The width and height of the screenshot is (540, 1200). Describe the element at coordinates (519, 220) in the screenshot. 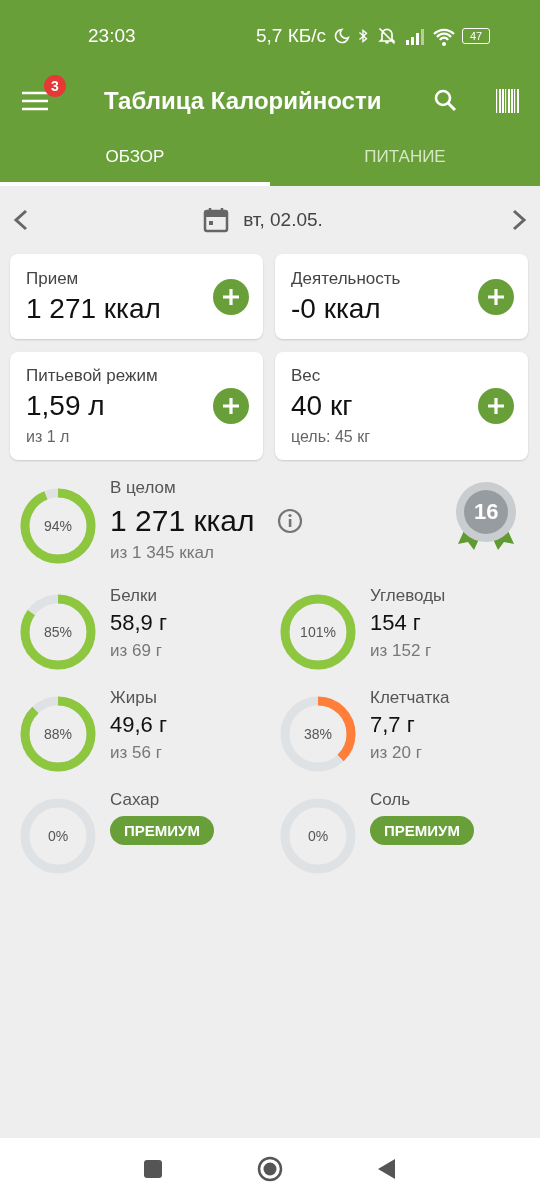

I see `chevron-right-icon` at that location.